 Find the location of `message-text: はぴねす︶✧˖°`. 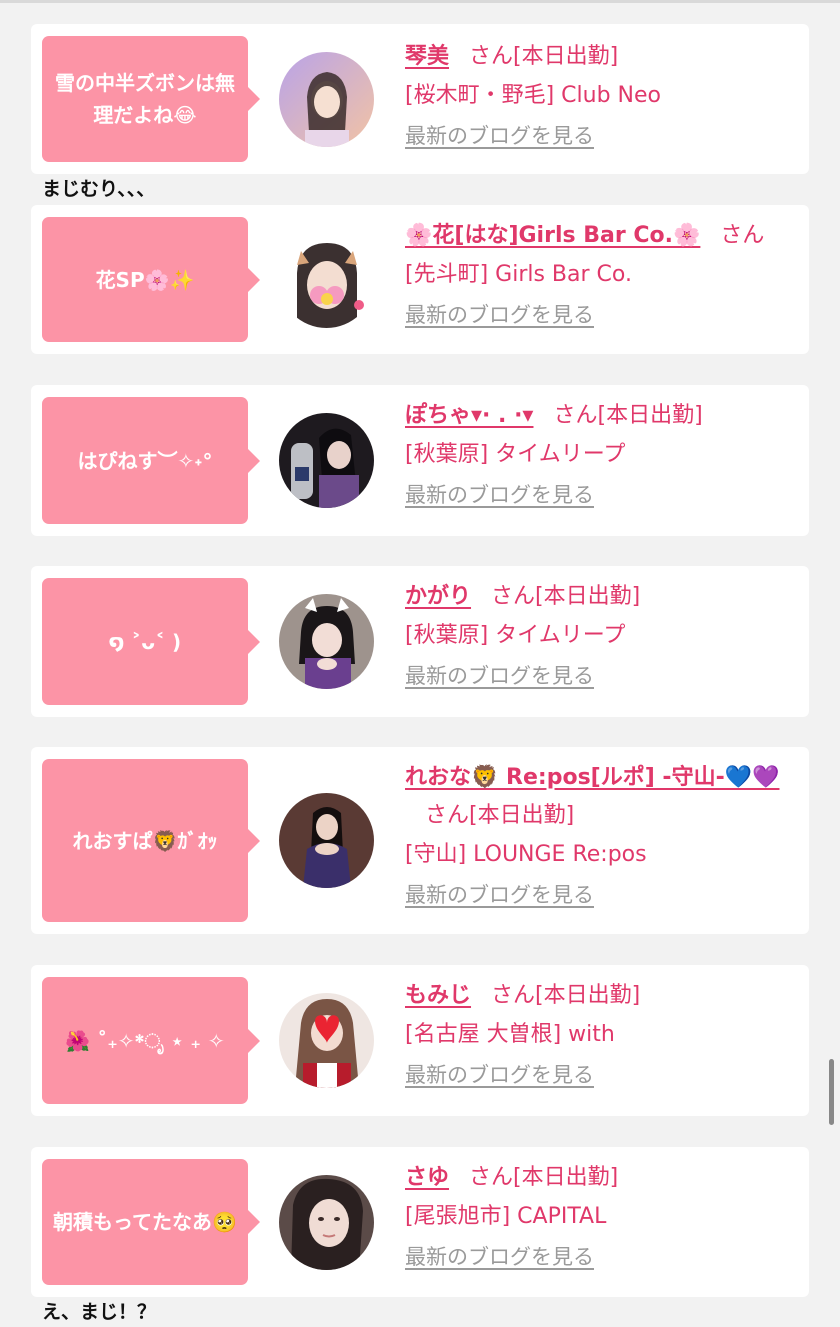

message-text: はぴねす︶✧˖° is located at coordinates (145, 460).